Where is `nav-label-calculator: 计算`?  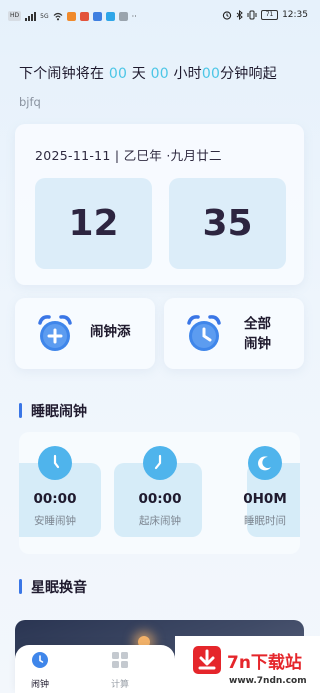
nav-label-calculator: 计算 is located at coordinates (119, 685).